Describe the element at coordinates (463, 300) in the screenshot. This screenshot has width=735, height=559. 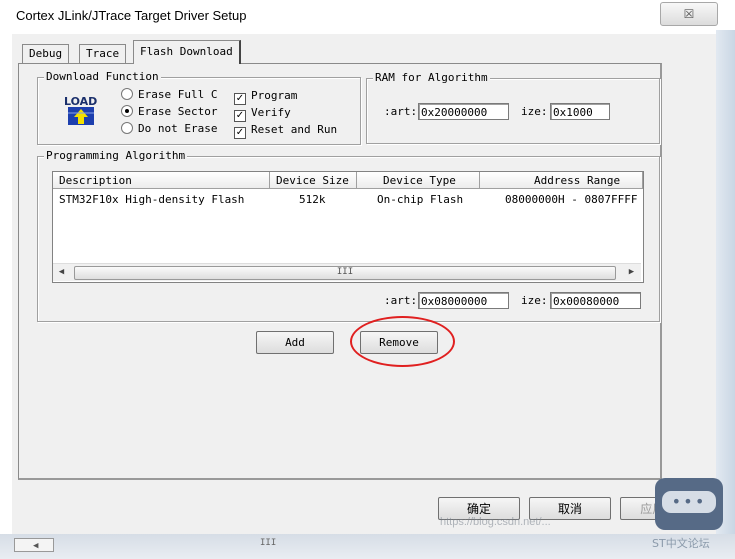
I see `algo-start-input: 0x08000000` at that location.